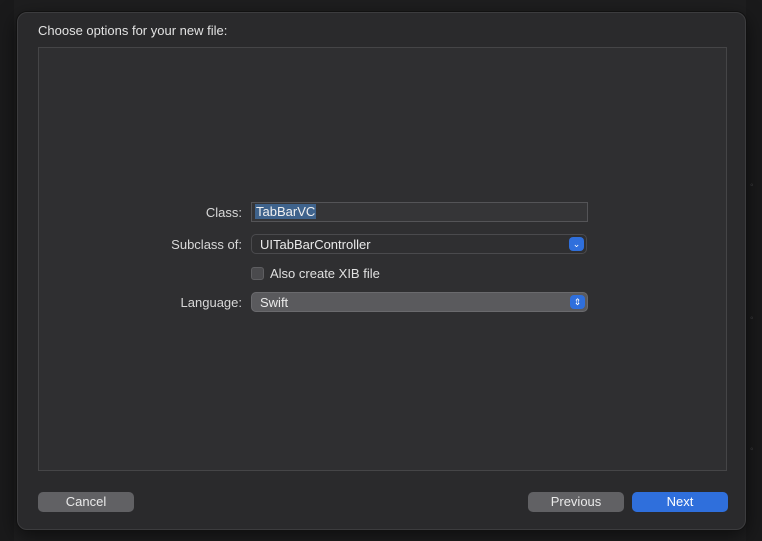  What do you see at coordinates (325, 273) in the screenshot?
I see `xib-checkbox-label: Also create XIB file` at bounding box center [325, 273].